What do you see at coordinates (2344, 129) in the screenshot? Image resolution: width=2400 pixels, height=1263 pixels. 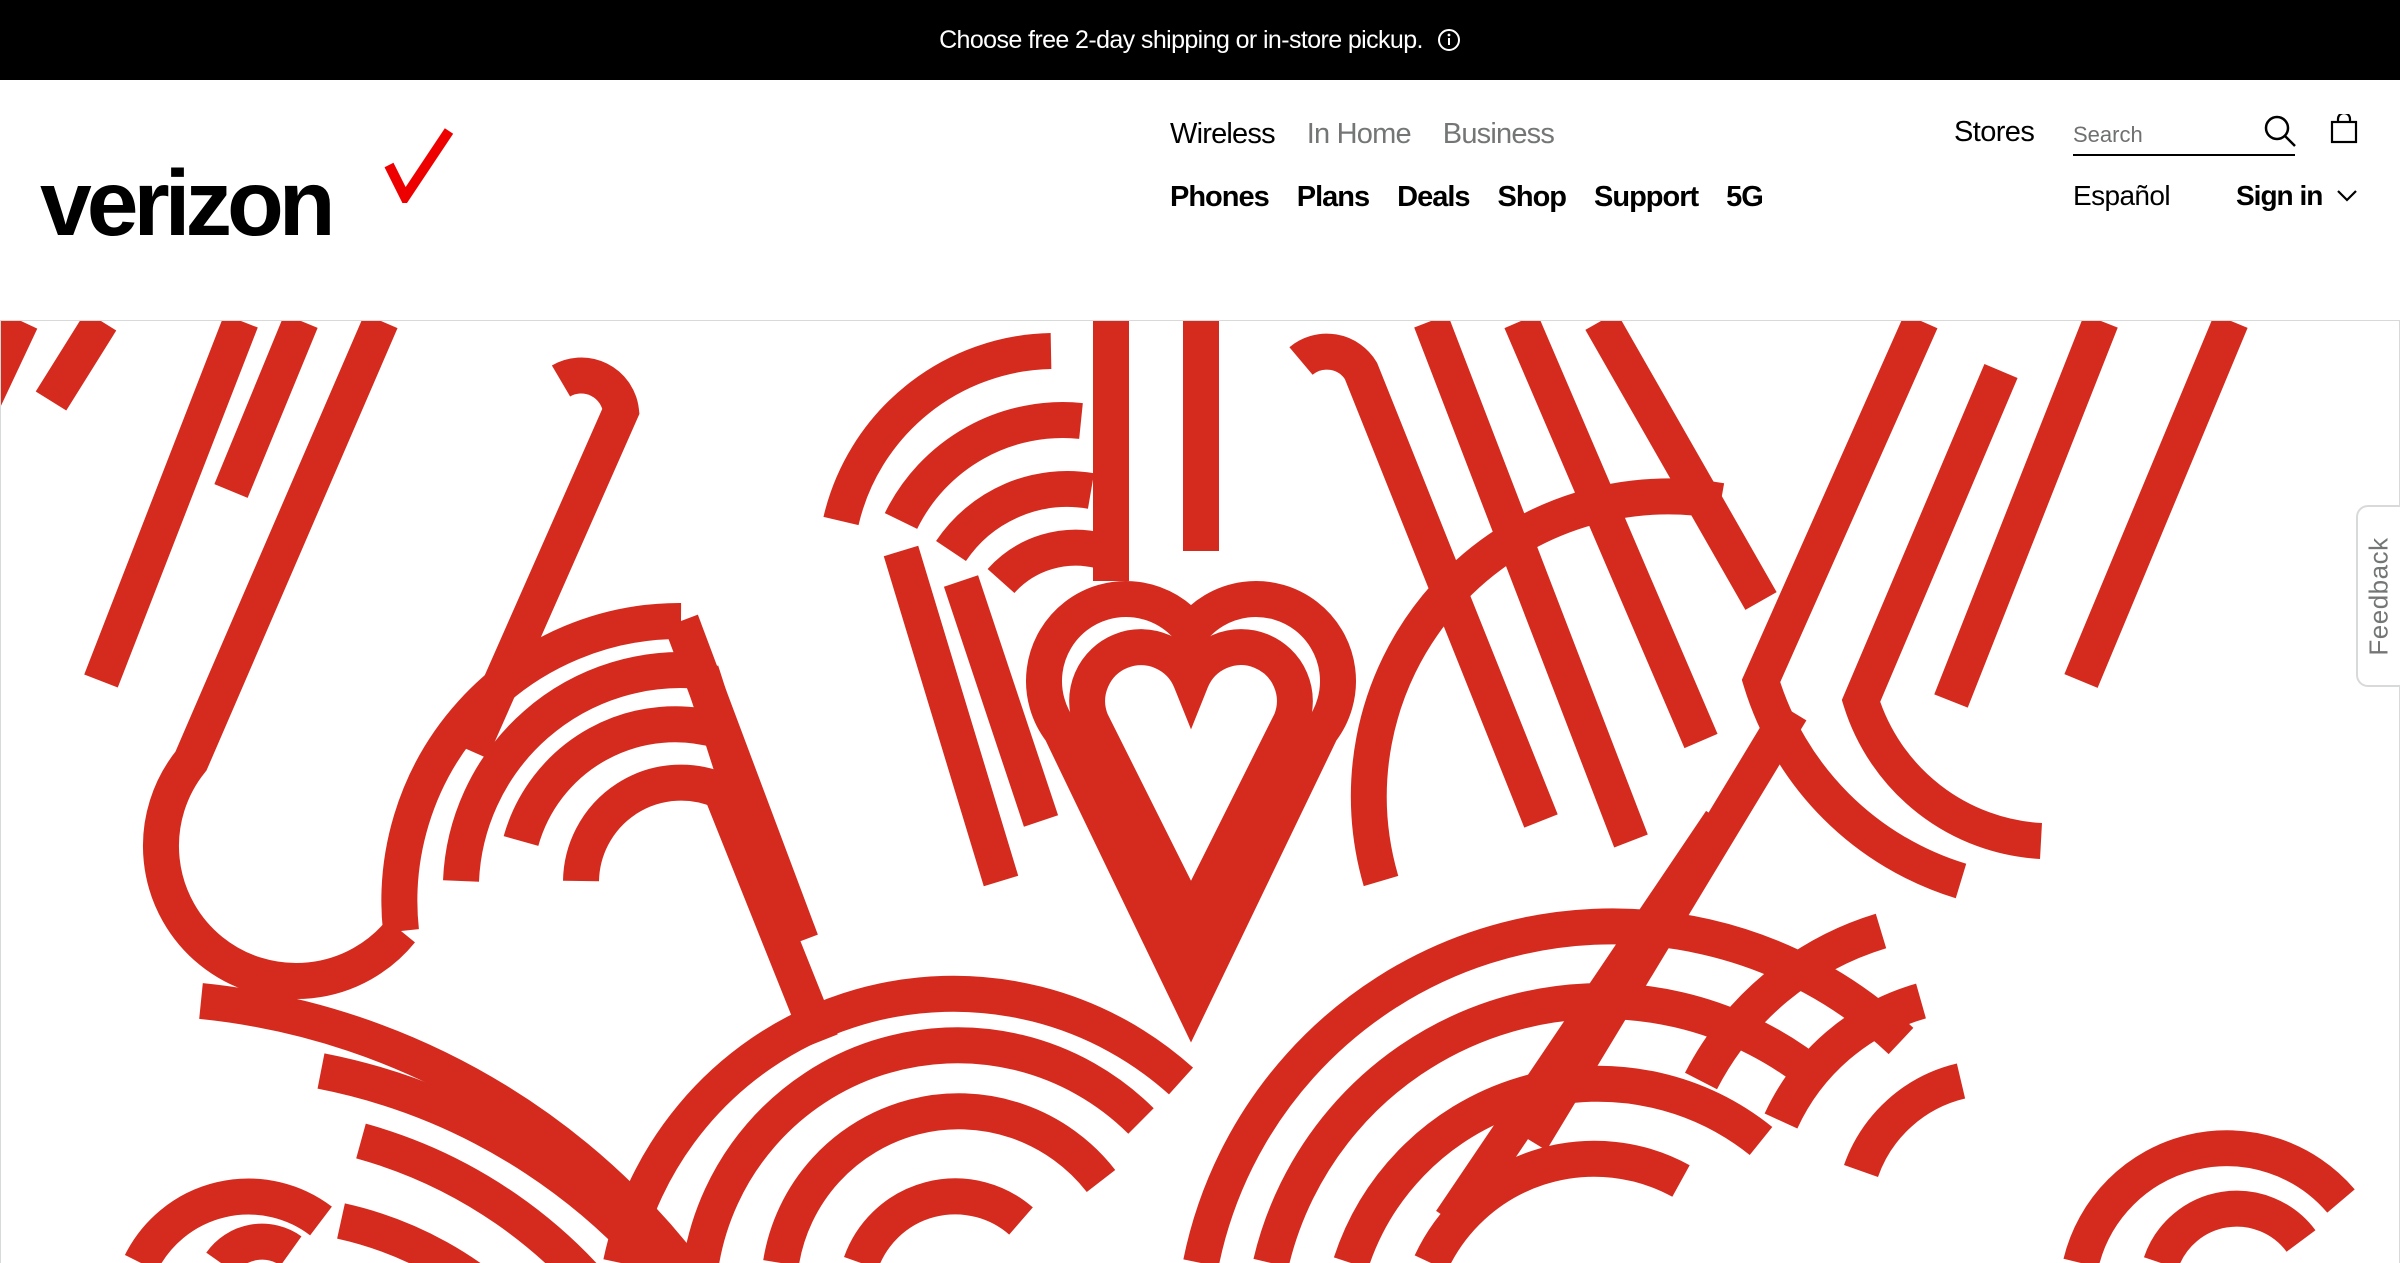 I see `shopping-bag-icon` at bounding box center [2344, 129].